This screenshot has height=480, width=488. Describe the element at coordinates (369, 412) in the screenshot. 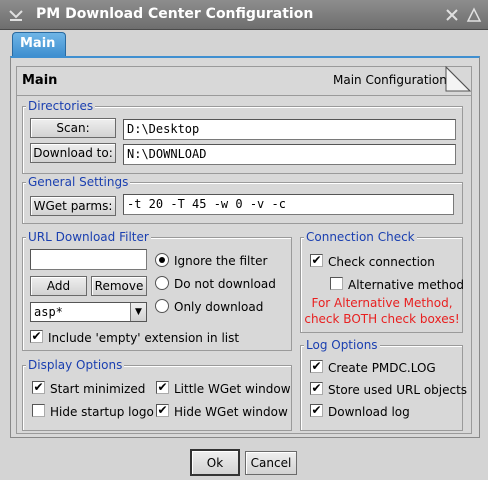

I see `download-log-label: Download log` at that location.